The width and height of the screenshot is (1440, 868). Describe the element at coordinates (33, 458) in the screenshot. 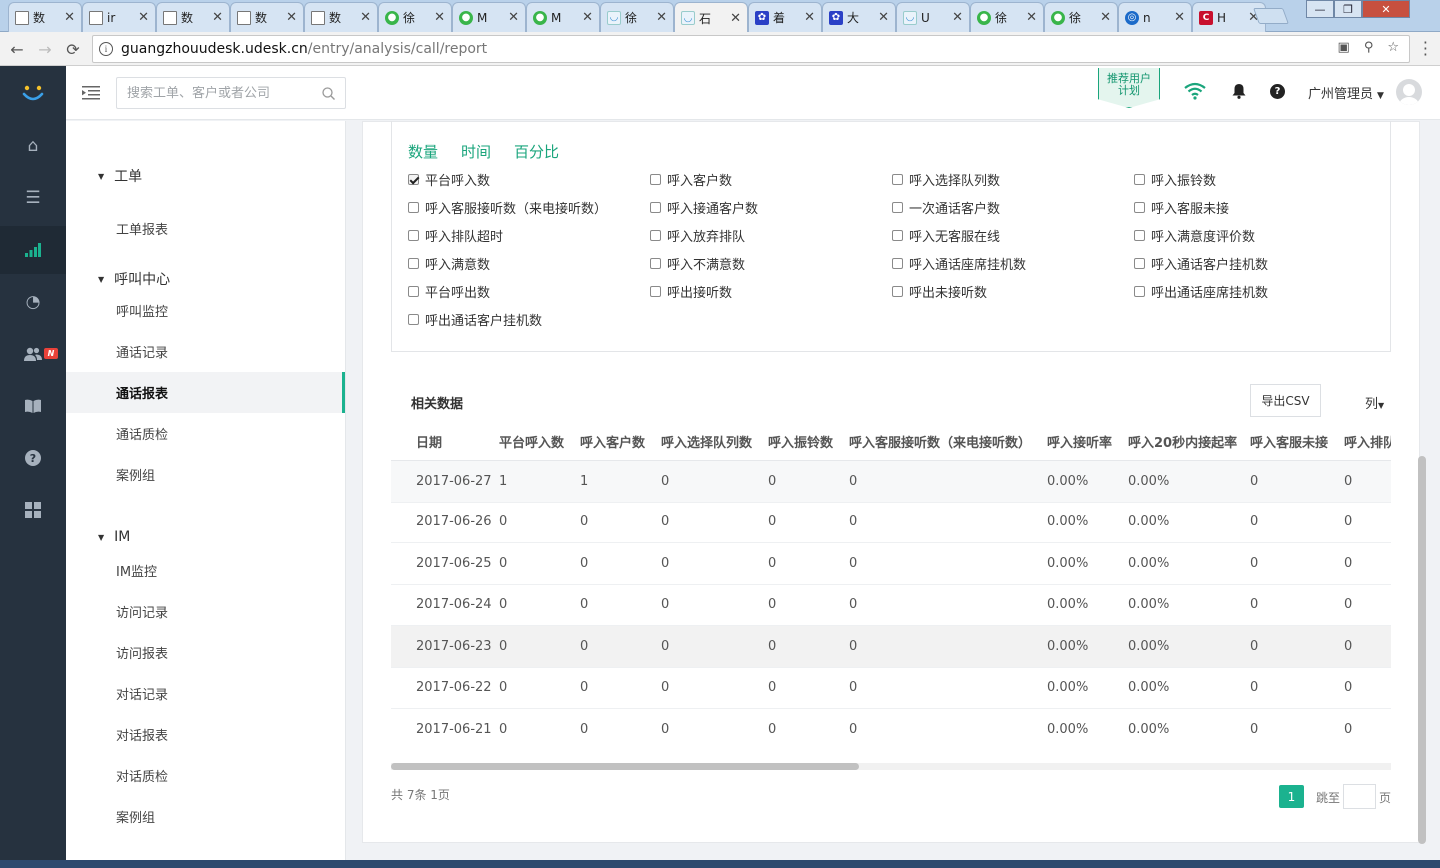

I see `help-circle-icon: ?` at that location.